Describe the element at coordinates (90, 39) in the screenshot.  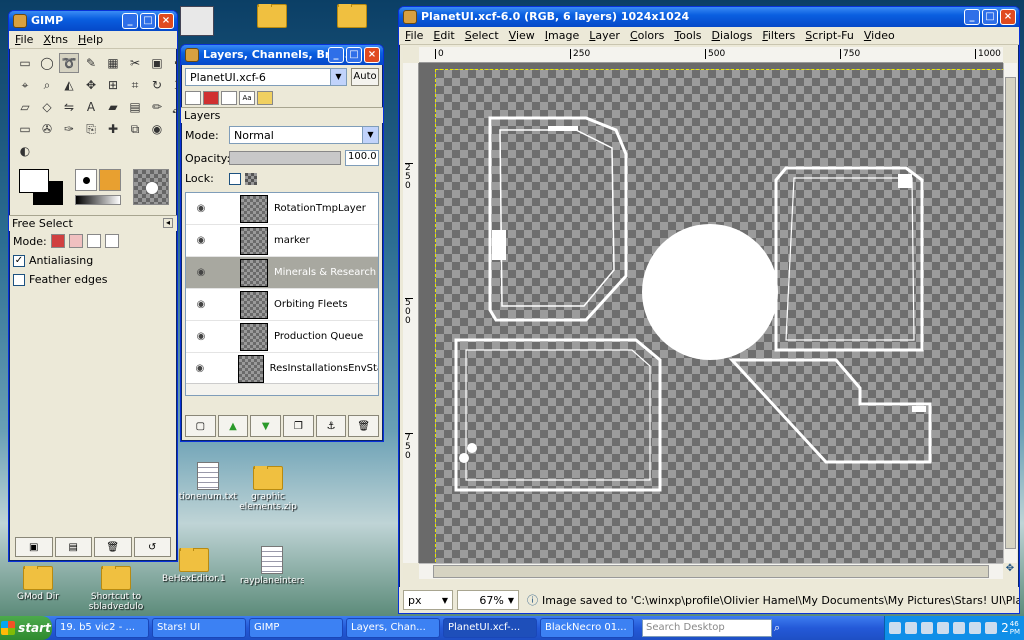
I see `menu-help: Help` at that location.